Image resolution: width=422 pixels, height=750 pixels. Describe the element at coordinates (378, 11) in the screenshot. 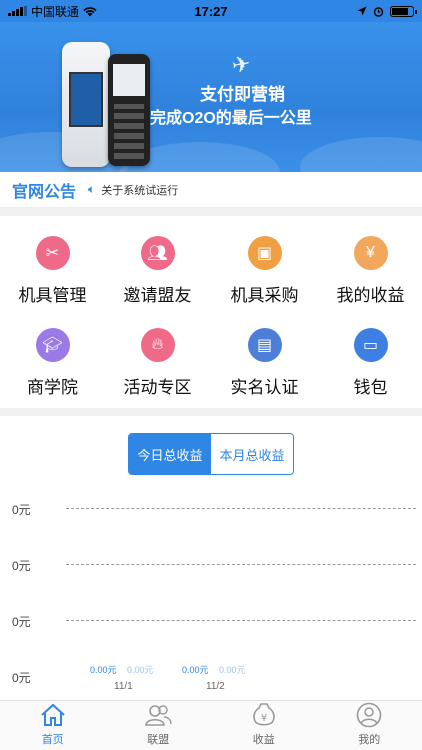

I see `alarm-icon` at that location.